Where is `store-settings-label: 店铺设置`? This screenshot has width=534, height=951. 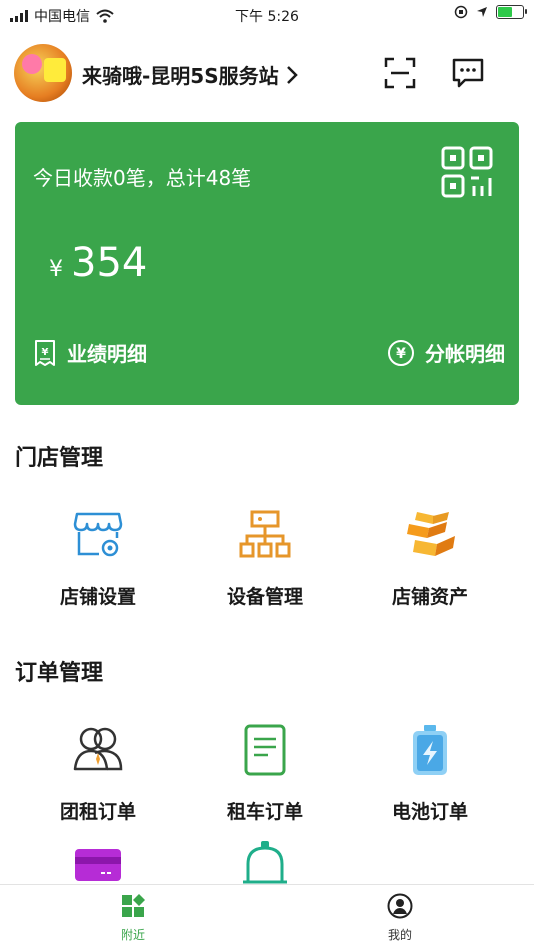 store-settings-label: 店铺设置 is located at coordinates (97, 597).